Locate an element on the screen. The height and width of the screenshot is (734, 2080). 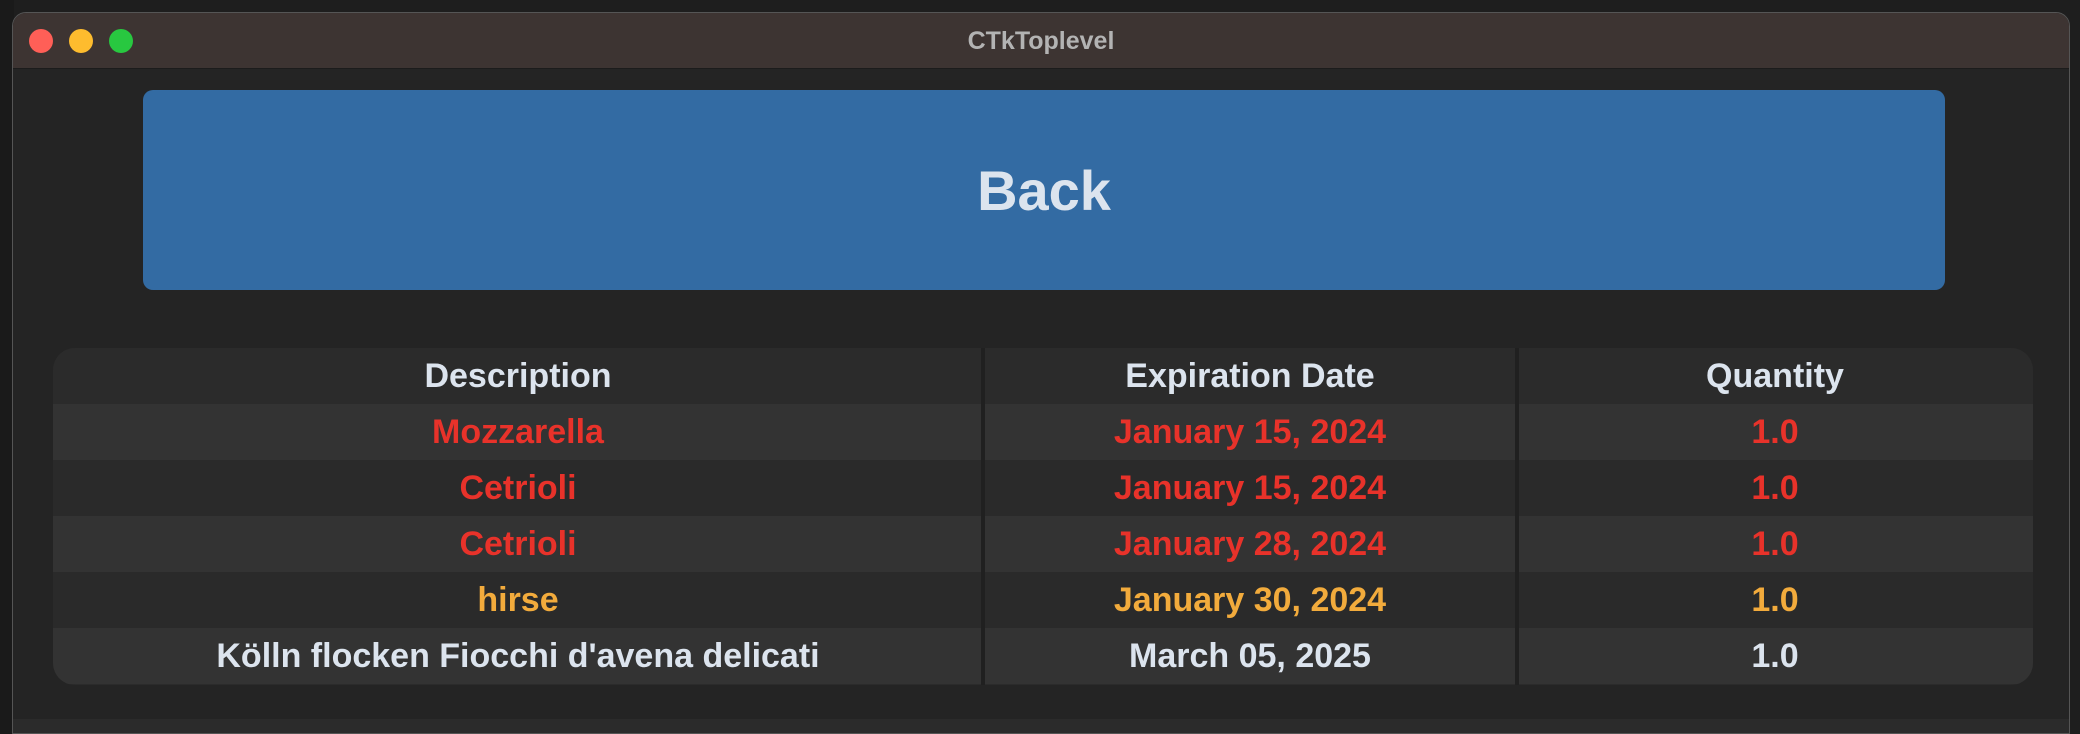
title-bar: CTkToplevel is located at coordinates (1041, 41).